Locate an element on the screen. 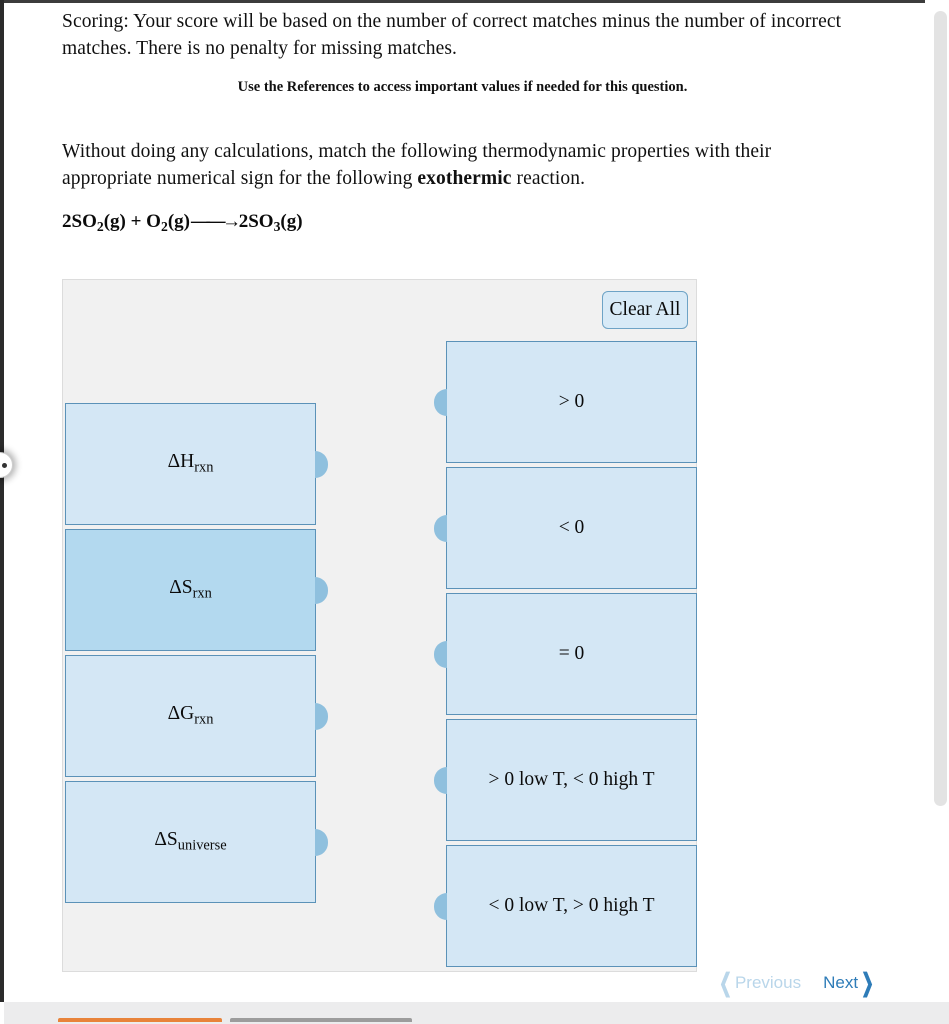  match-answer-label: < 0 low T, > 0 high T is located at coordinates (571, 905).